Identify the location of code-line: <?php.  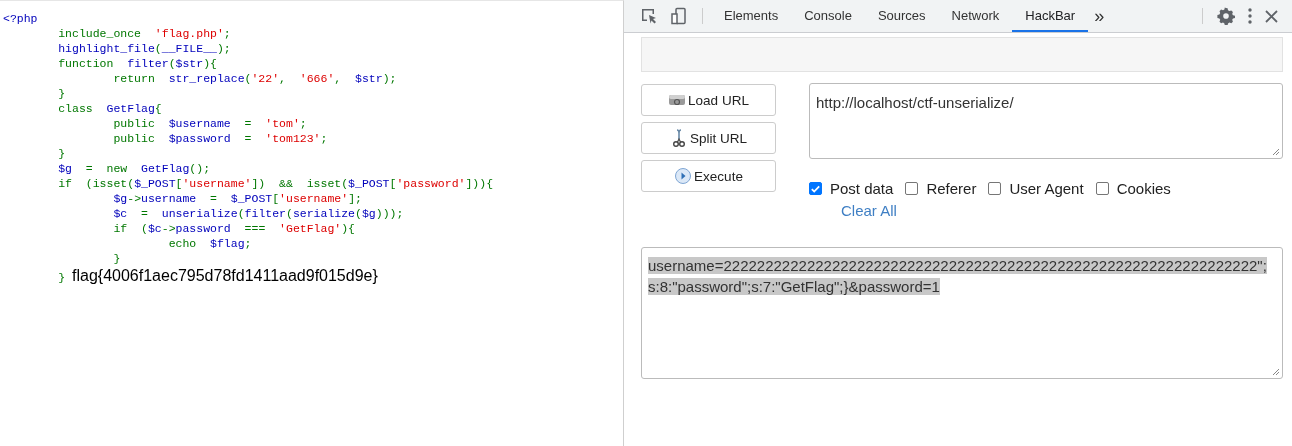
(20, 18).